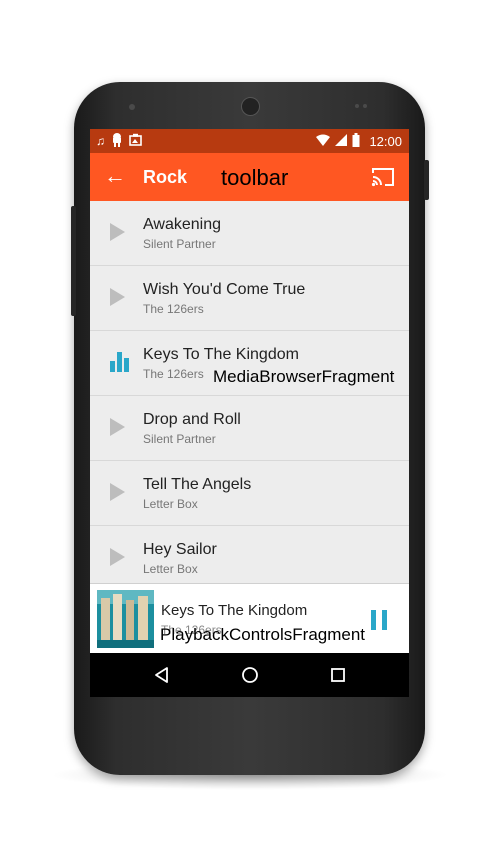 This screenshot has height=845, width=500. I want to click on android-icon, so click(117, 142).